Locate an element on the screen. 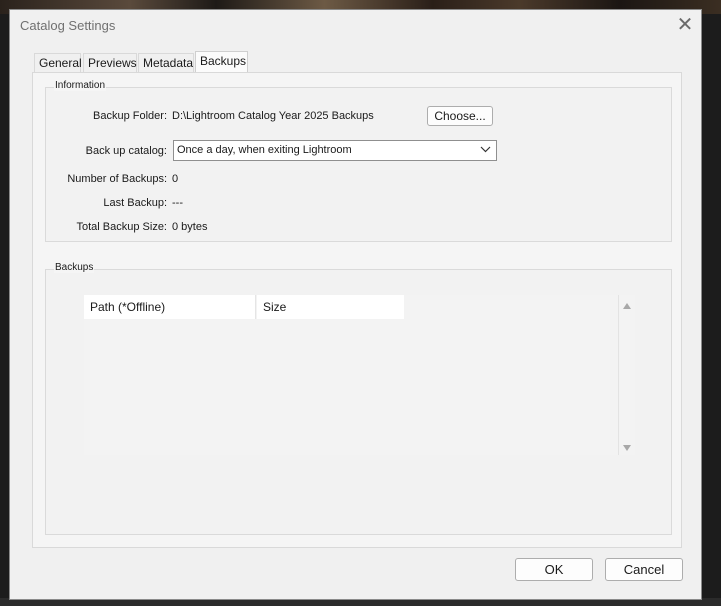  ok-button: OK is located at coordinates (554, 569).